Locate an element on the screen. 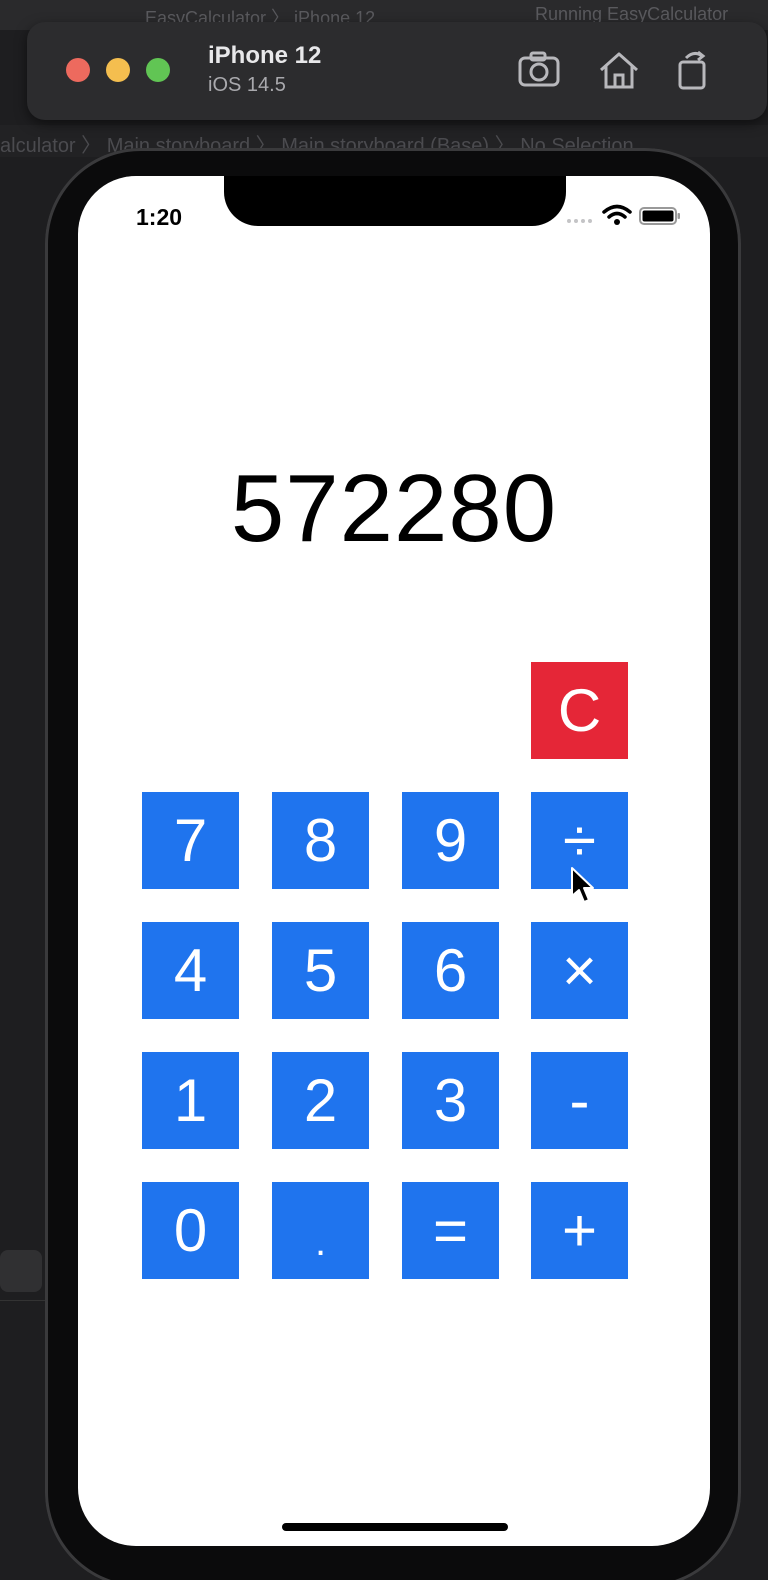 The height and width of the screenshot is (1580, 768). digit-0-button: 0 is located at coordinates (190, 1230).